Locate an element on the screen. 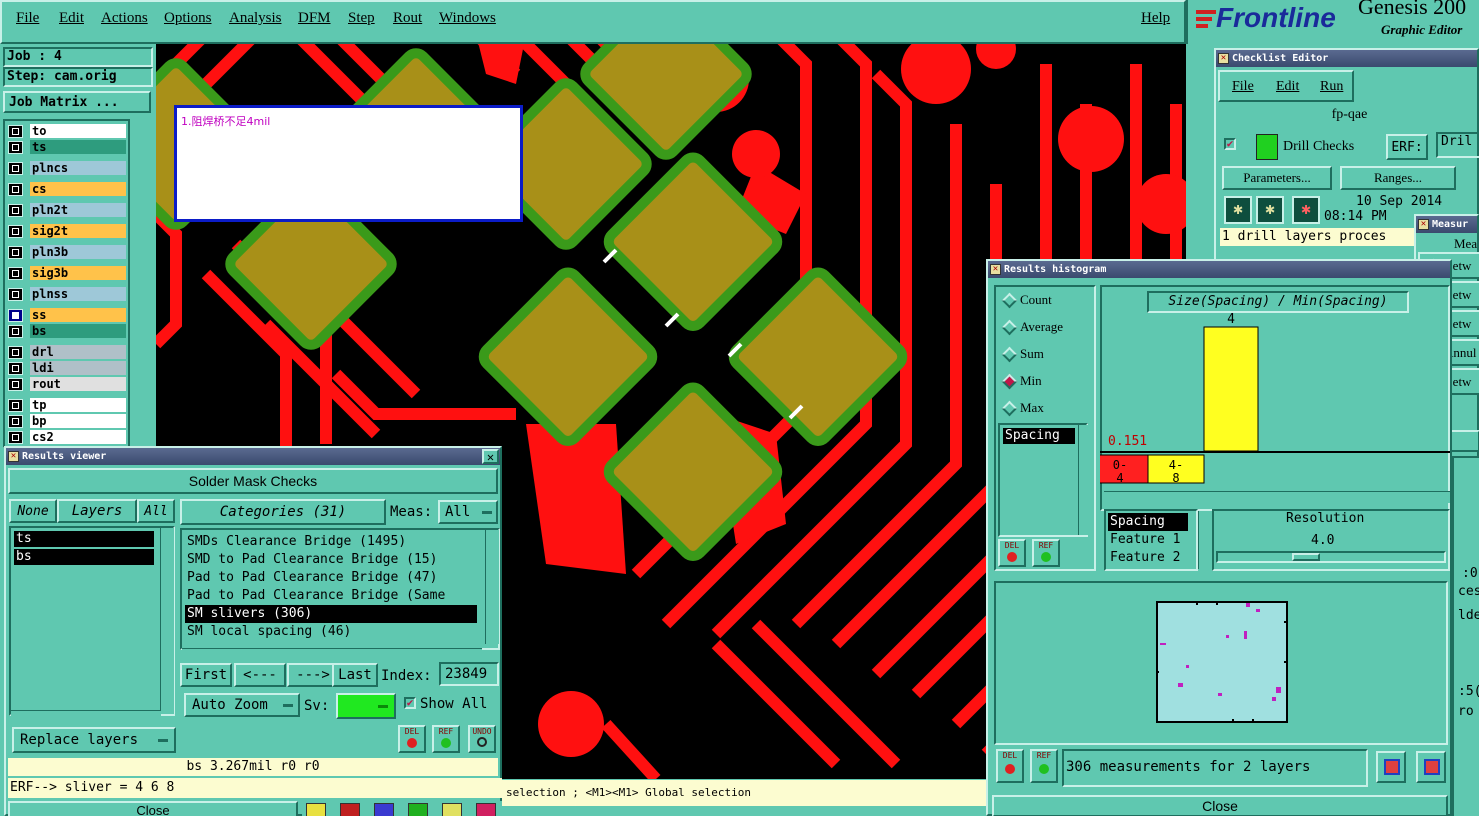  results-viewer-titlebar: ✕ Results viewer is located at coordinates (253, 456).